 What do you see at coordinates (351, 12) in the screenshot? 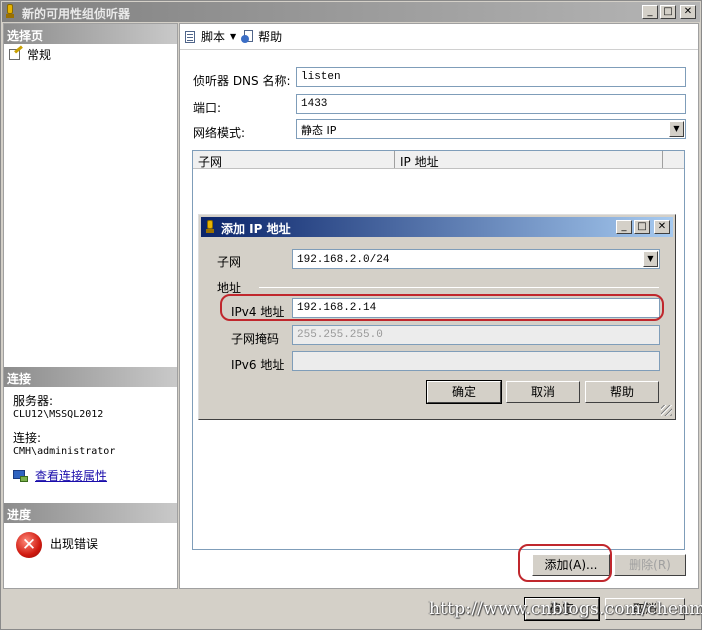
I see `window-titlebar: 新的可用性组侦听器 _ □ ✕` at bounding box center [351, 12].